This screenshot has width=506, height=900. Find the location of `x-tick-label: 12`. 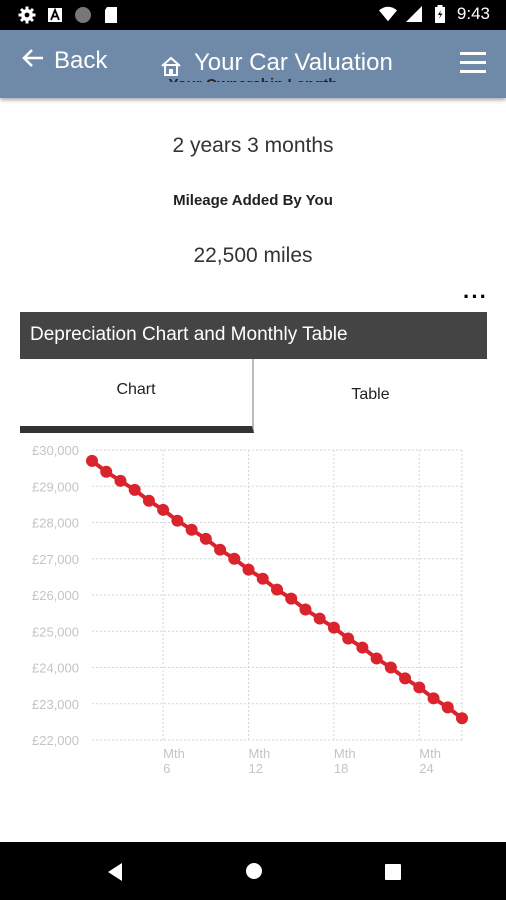

x-tick-label: 12 is located at coordinates (256, 768).